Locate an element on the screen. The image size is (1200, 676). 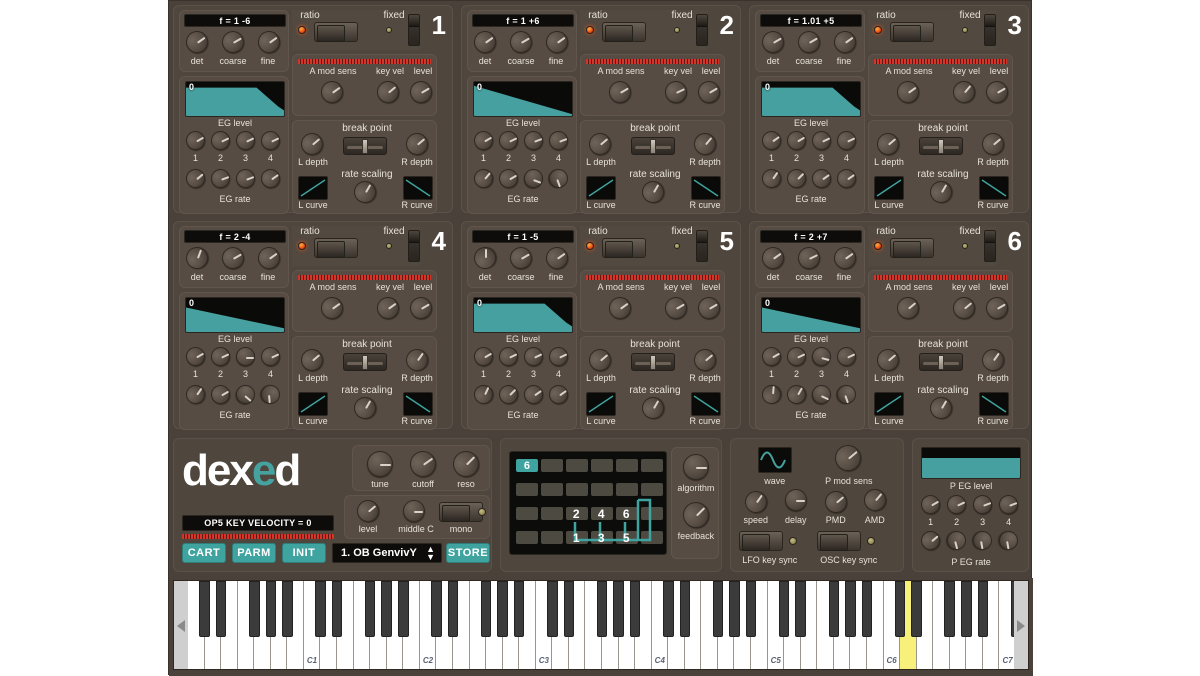
lfo-key-sync-switch is located at coordinates (760, 541).